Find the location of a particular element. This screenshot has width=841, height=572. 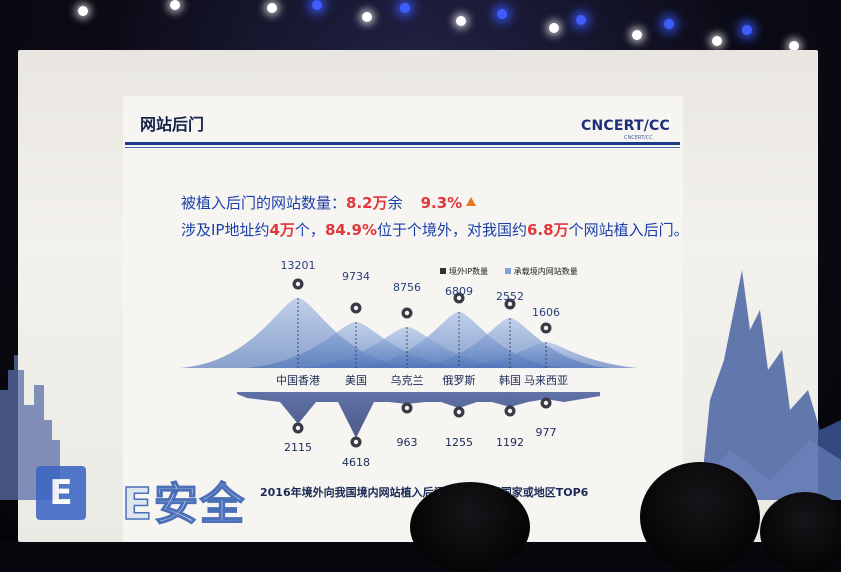

site-count-label: 9734 is located at coordinates (356, 276).